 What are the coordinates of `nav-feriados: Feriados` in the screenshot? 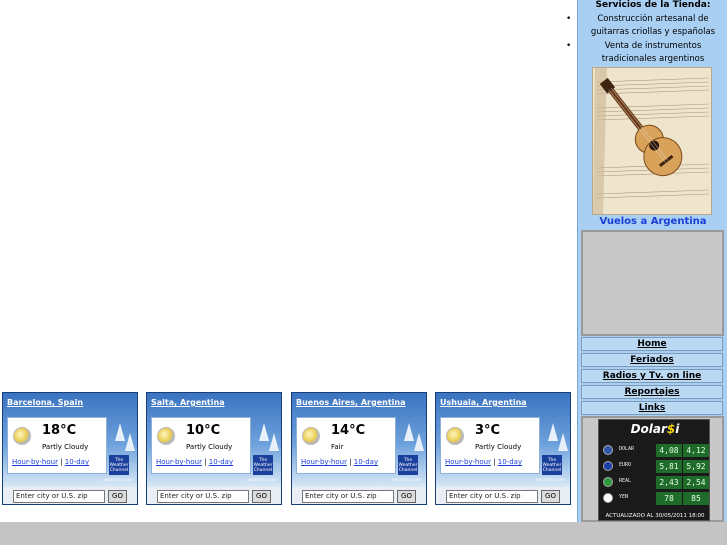 It's located at (652, 360).